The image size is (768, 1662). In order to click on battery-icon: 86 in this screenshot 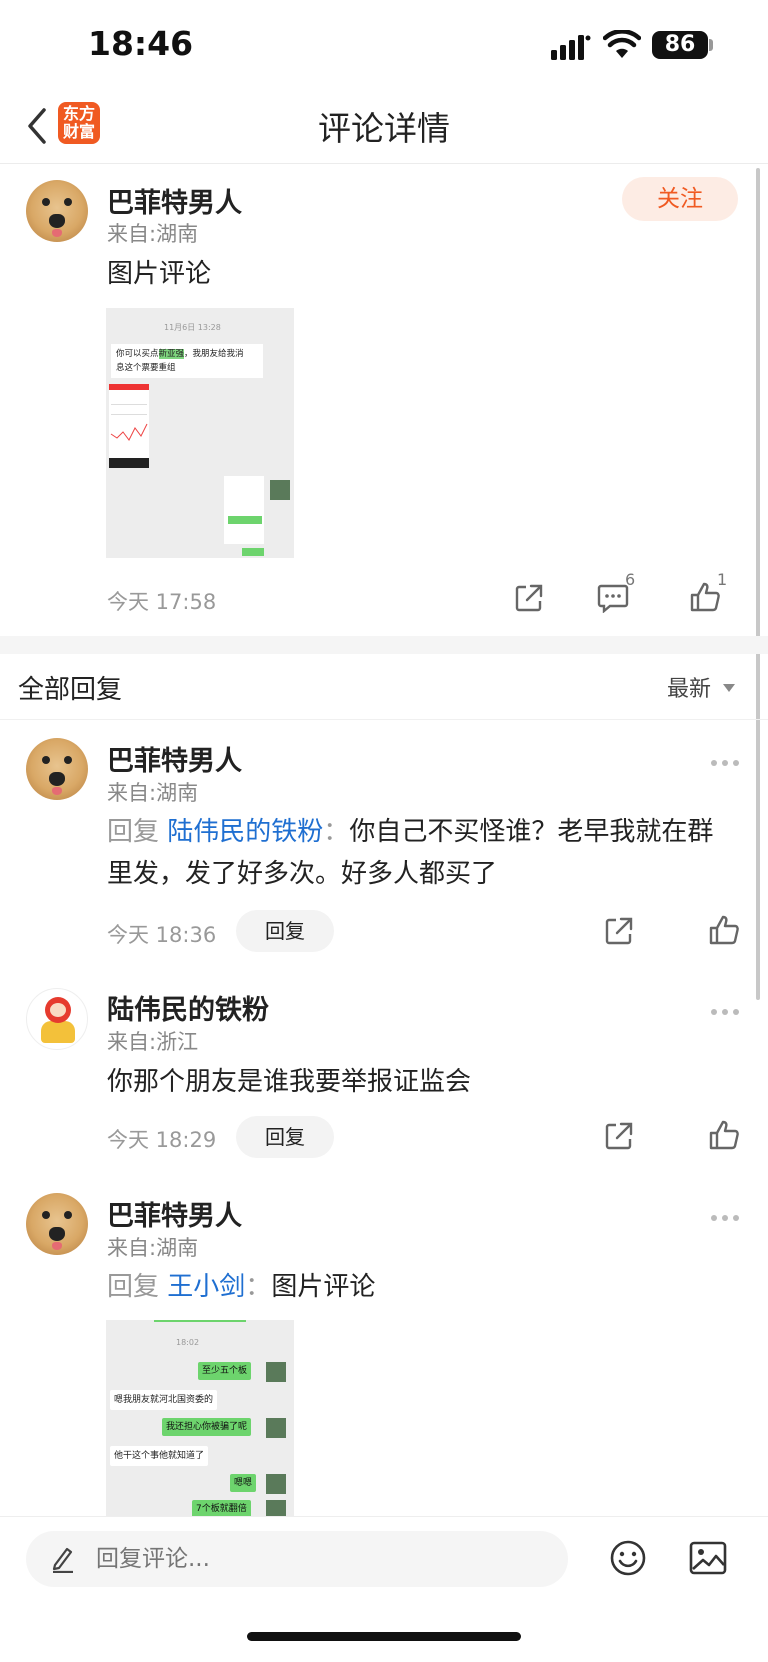, I will do `click(680, 45)`.